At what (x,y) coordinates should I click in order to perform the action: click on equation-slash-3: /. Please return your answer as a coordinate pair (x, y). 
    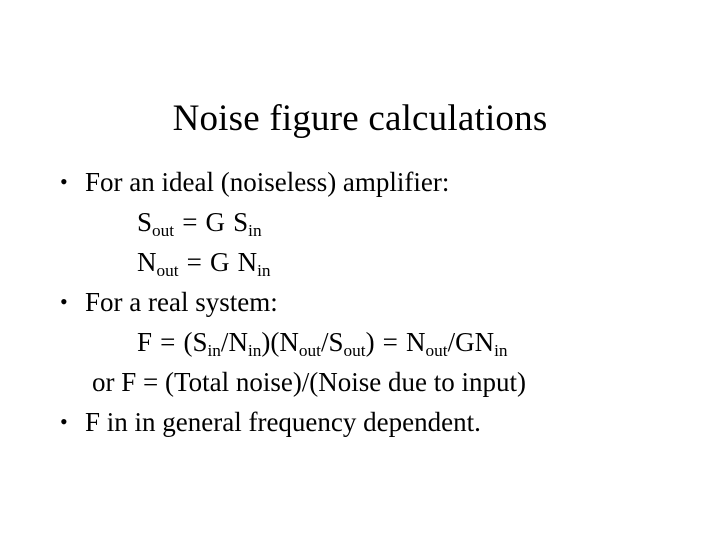
    Looking at the image, I should click on (451, 342).